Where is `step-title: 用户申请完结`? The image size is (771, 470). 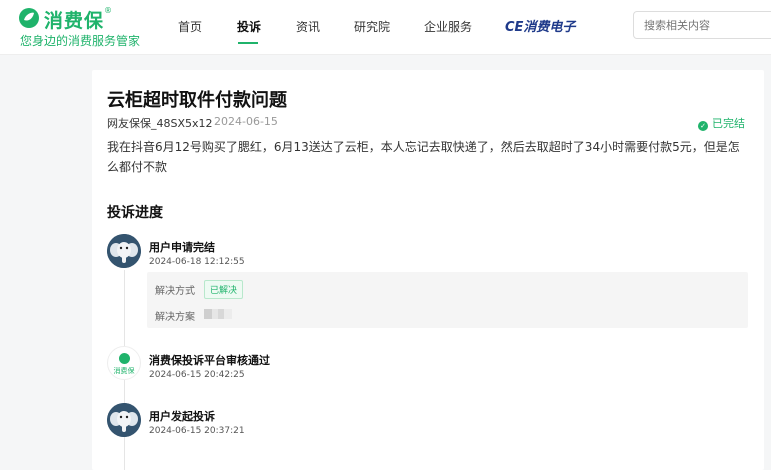 step-title: 用户申请完结 is located at coordinates (182, 247).